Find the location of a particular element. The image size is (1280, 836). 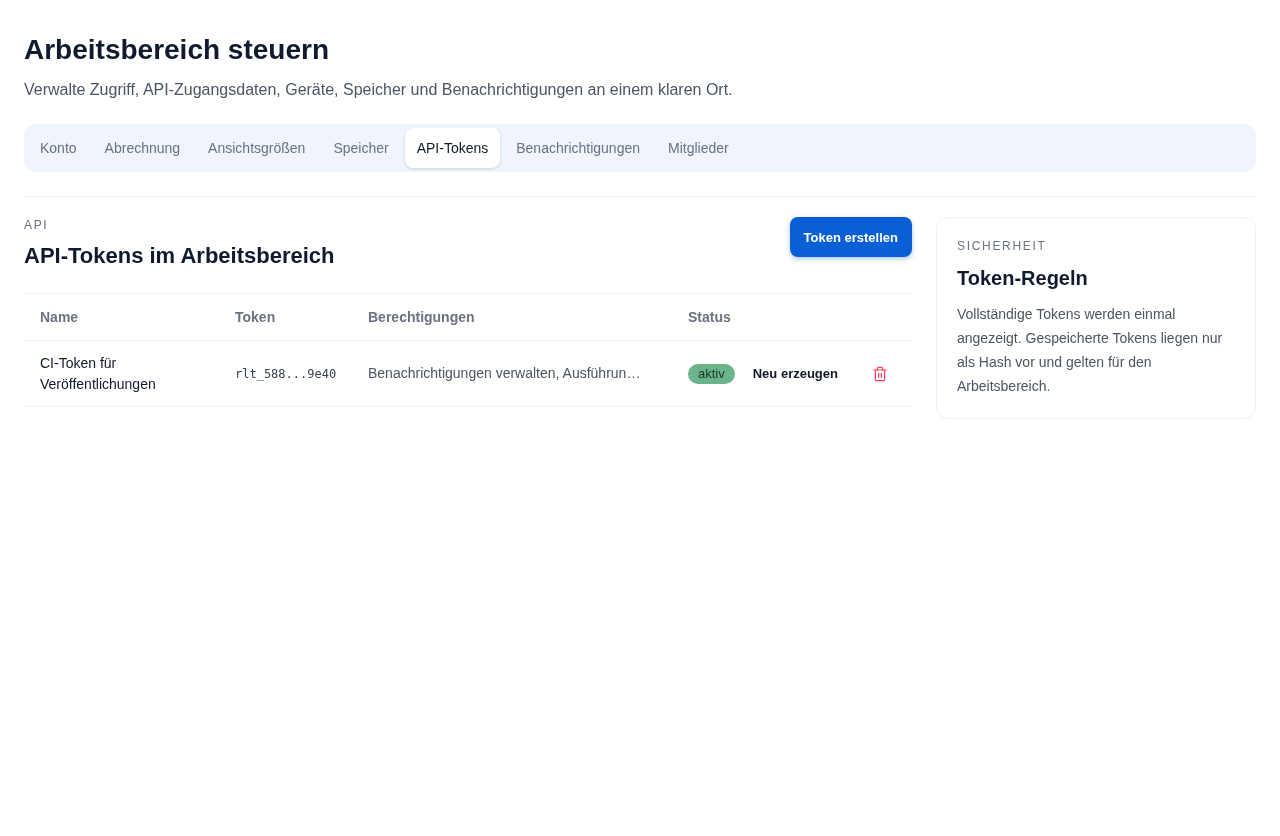

trash-icon is located at coordinates (880, 373).